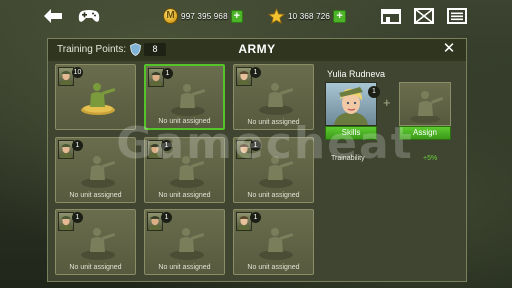  Describe the element at coordinates (171, 16) in the screenshot. I see `coin-icon: M` at that location.